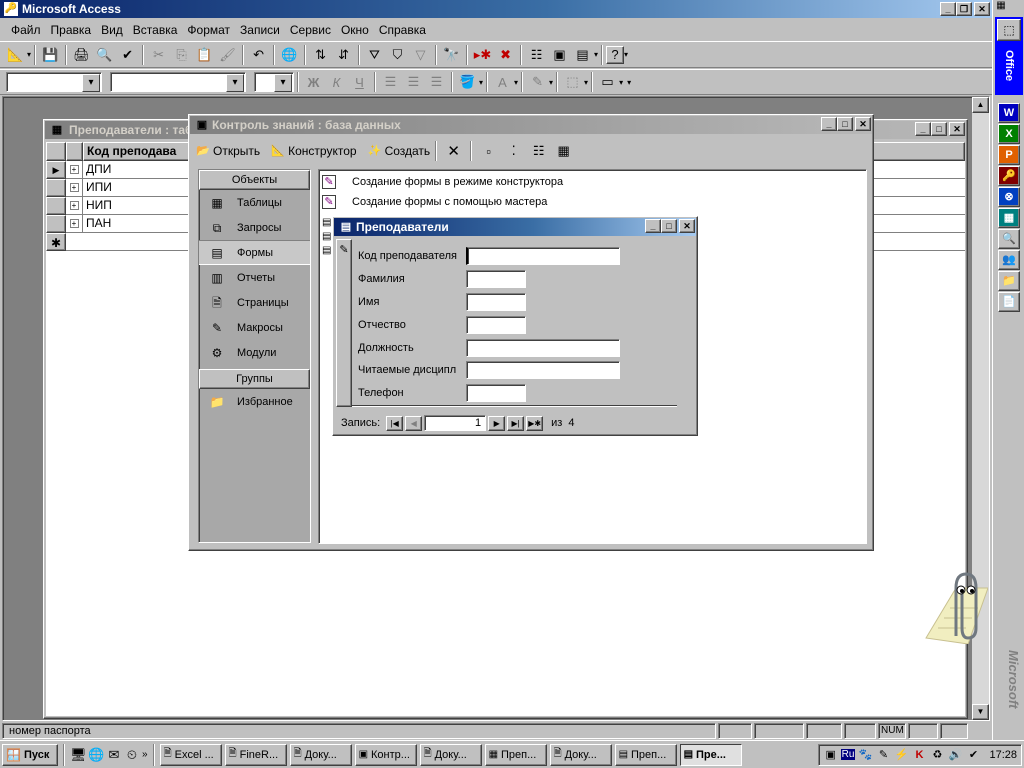 This screenshot has width=1024, height=768. What do you see at coordinates (1009, 155) in the screenshot?
I see `powerpoint-icon: P` at bounding box center [1009, 155].